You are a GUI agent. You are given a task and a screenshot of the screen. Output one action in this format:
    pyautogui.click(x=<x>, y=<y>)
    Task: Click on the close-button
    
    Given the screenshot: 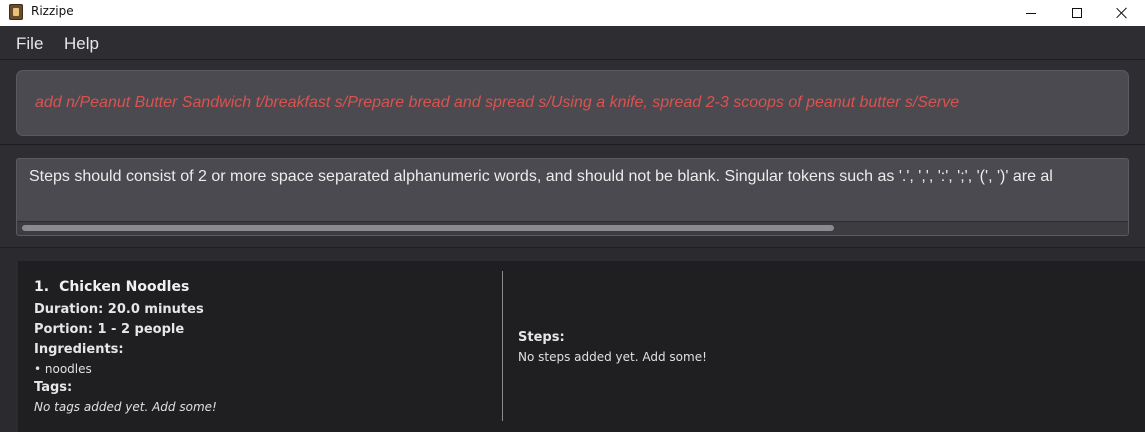 What is the action you would take?
    pyautogui.click(x=1122, y=13)
    